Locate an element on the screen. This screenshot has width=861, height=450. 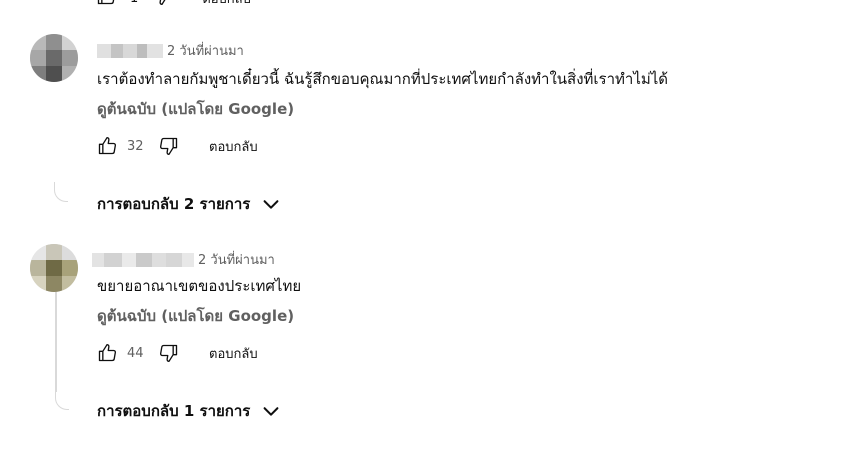
view-replies-button: การตอบกลับ 2 รายการ is located at coordinates (189, 204).